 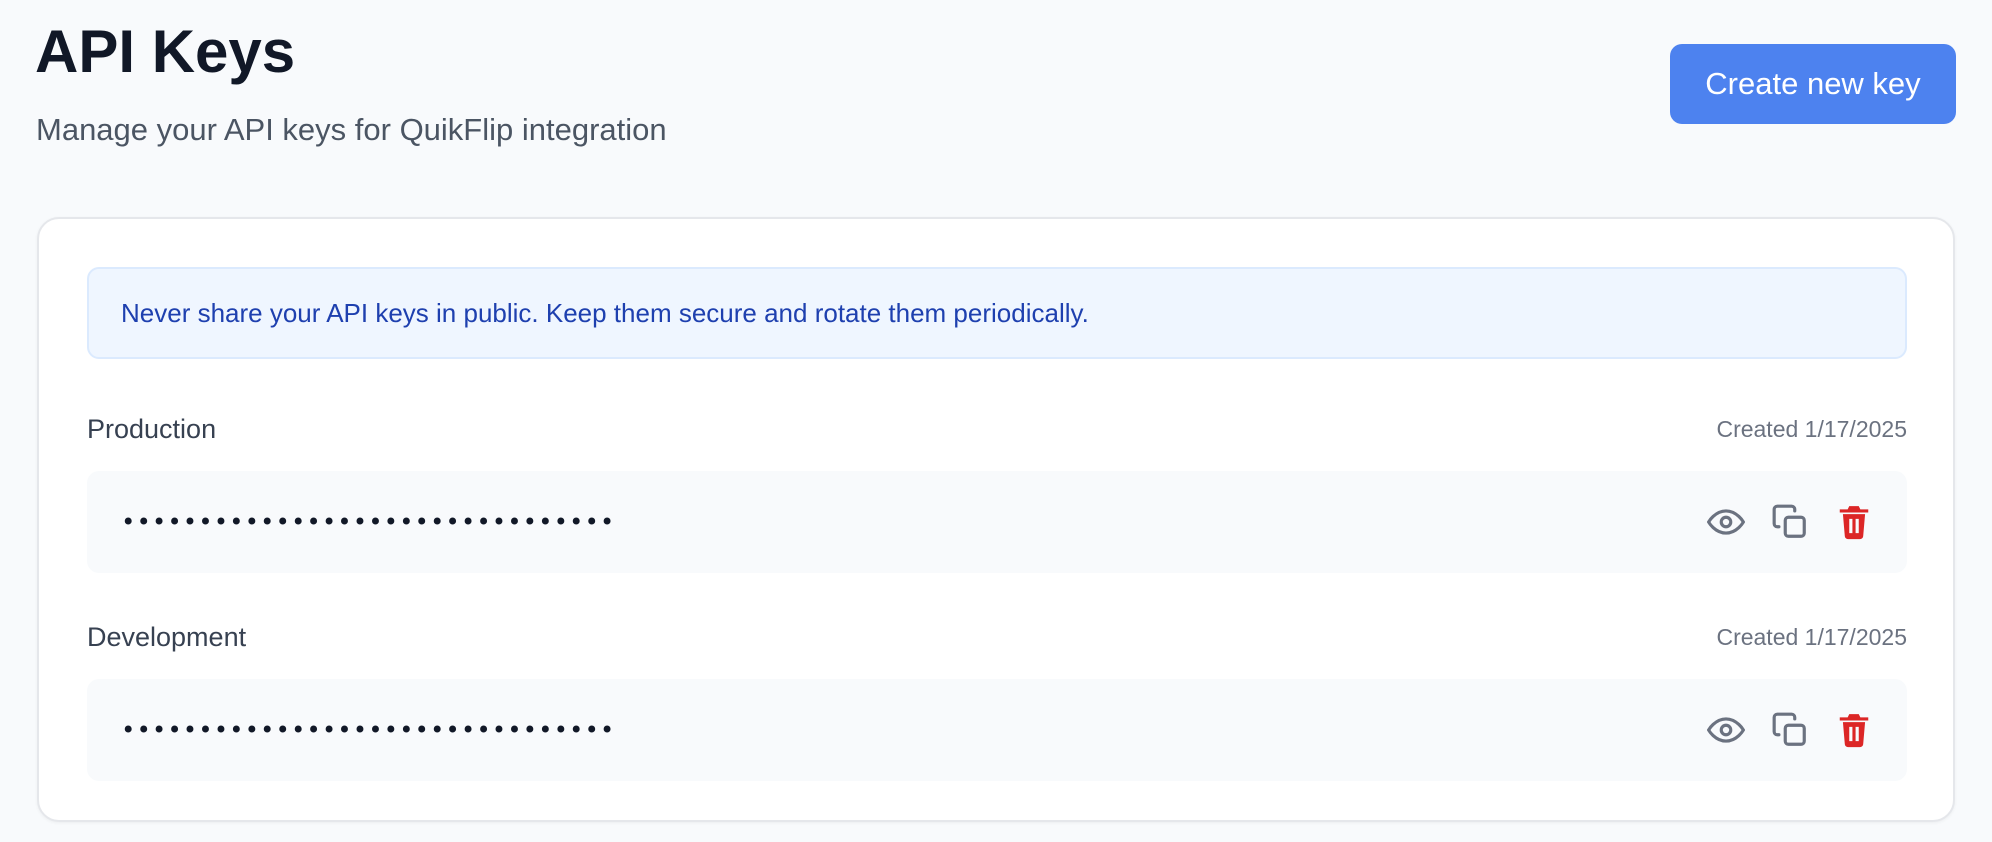 I want to click on key-name: Development, so click(x=167, y=636).